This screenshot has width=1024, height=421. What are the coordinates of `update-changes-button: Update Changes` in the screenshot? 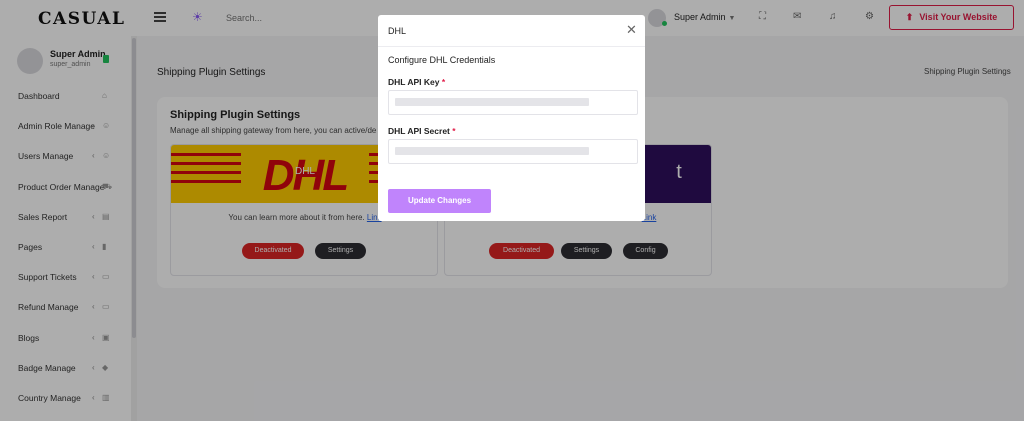 It's located at (439, 201).